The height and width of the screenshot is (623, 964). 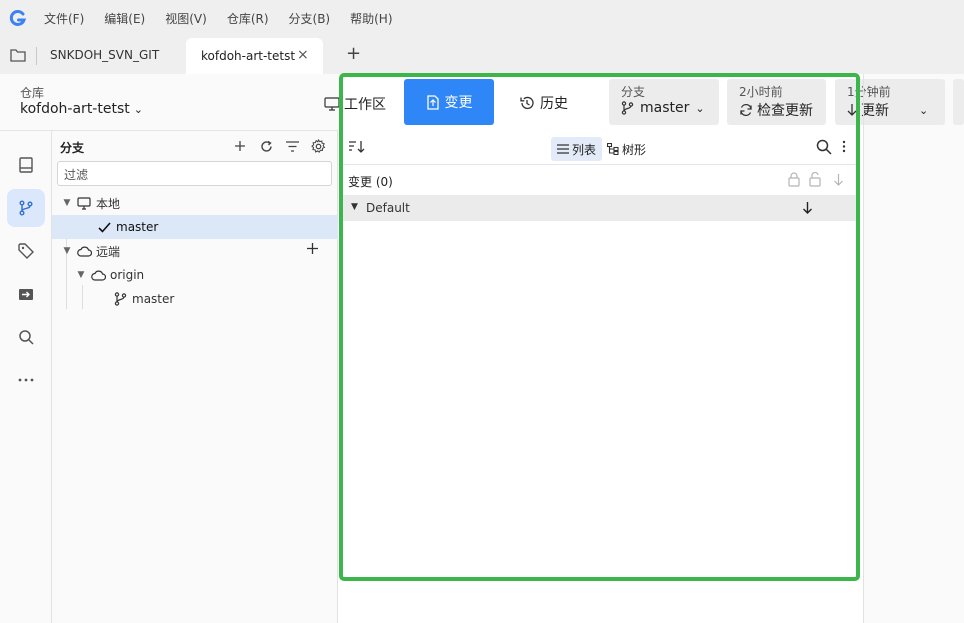 I want to click on tab-kofdoh-art-tetst: kofdoh-art-tetst ×, so click(x=254, y=56).